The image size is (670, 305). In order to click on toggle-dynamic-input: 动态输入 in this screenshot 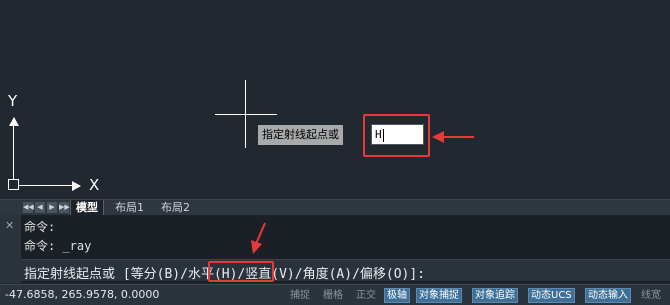, I will do `click(608, 295)`.